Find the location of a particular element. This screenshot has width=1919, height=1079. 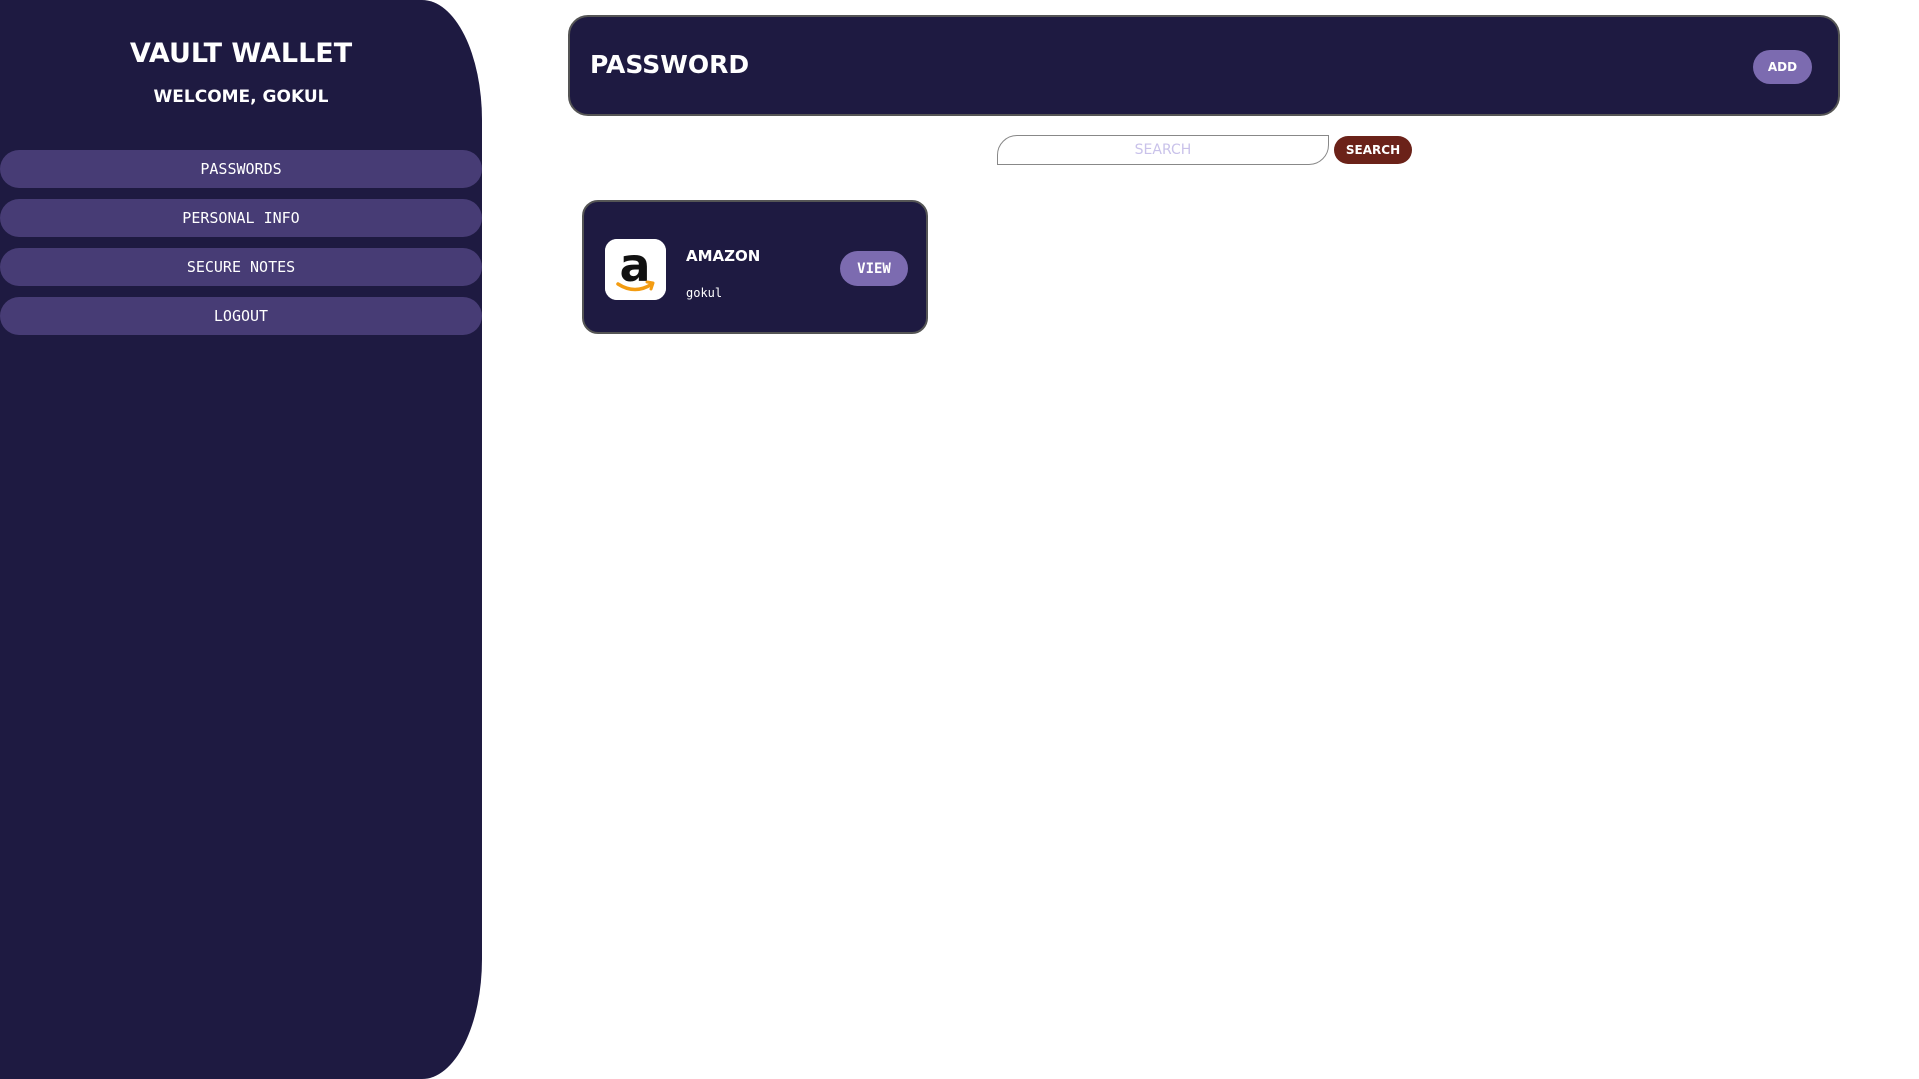

sidebar-item-personal-info: PERSONAL INFO is located at coordinates (241, 218).